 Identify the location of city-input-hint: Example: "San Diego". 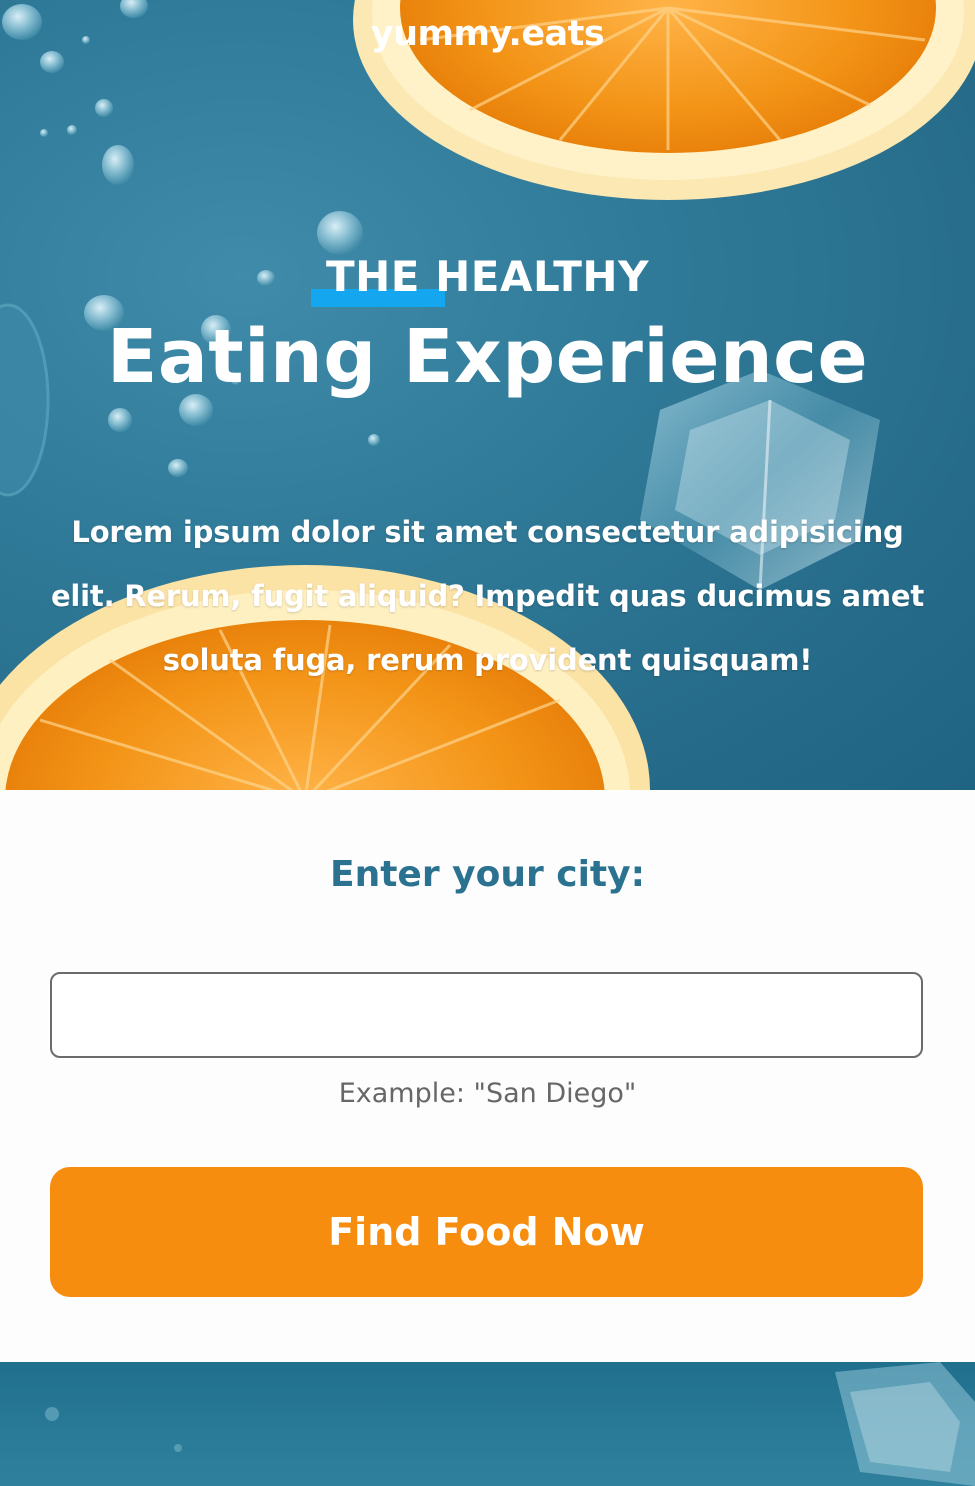
(487, 1093).